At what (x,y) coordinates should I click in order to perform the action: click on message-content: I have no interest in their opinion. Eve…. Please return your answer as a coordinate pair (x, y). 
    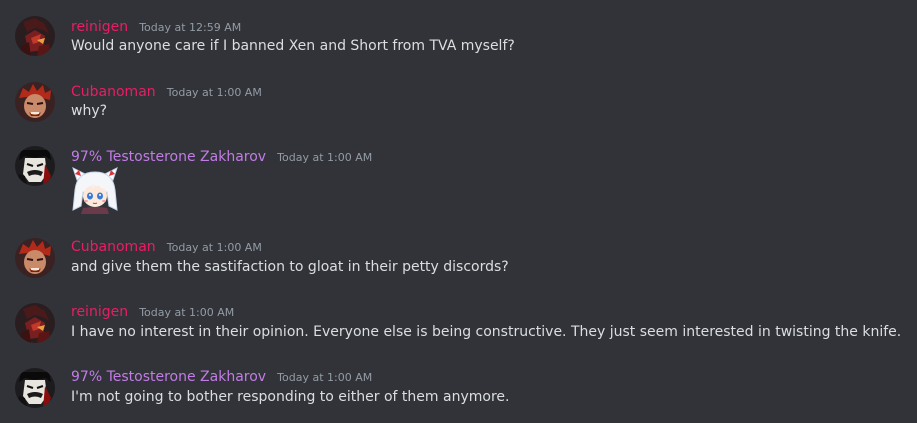
    Looking at the image, I should click on (486, 332).